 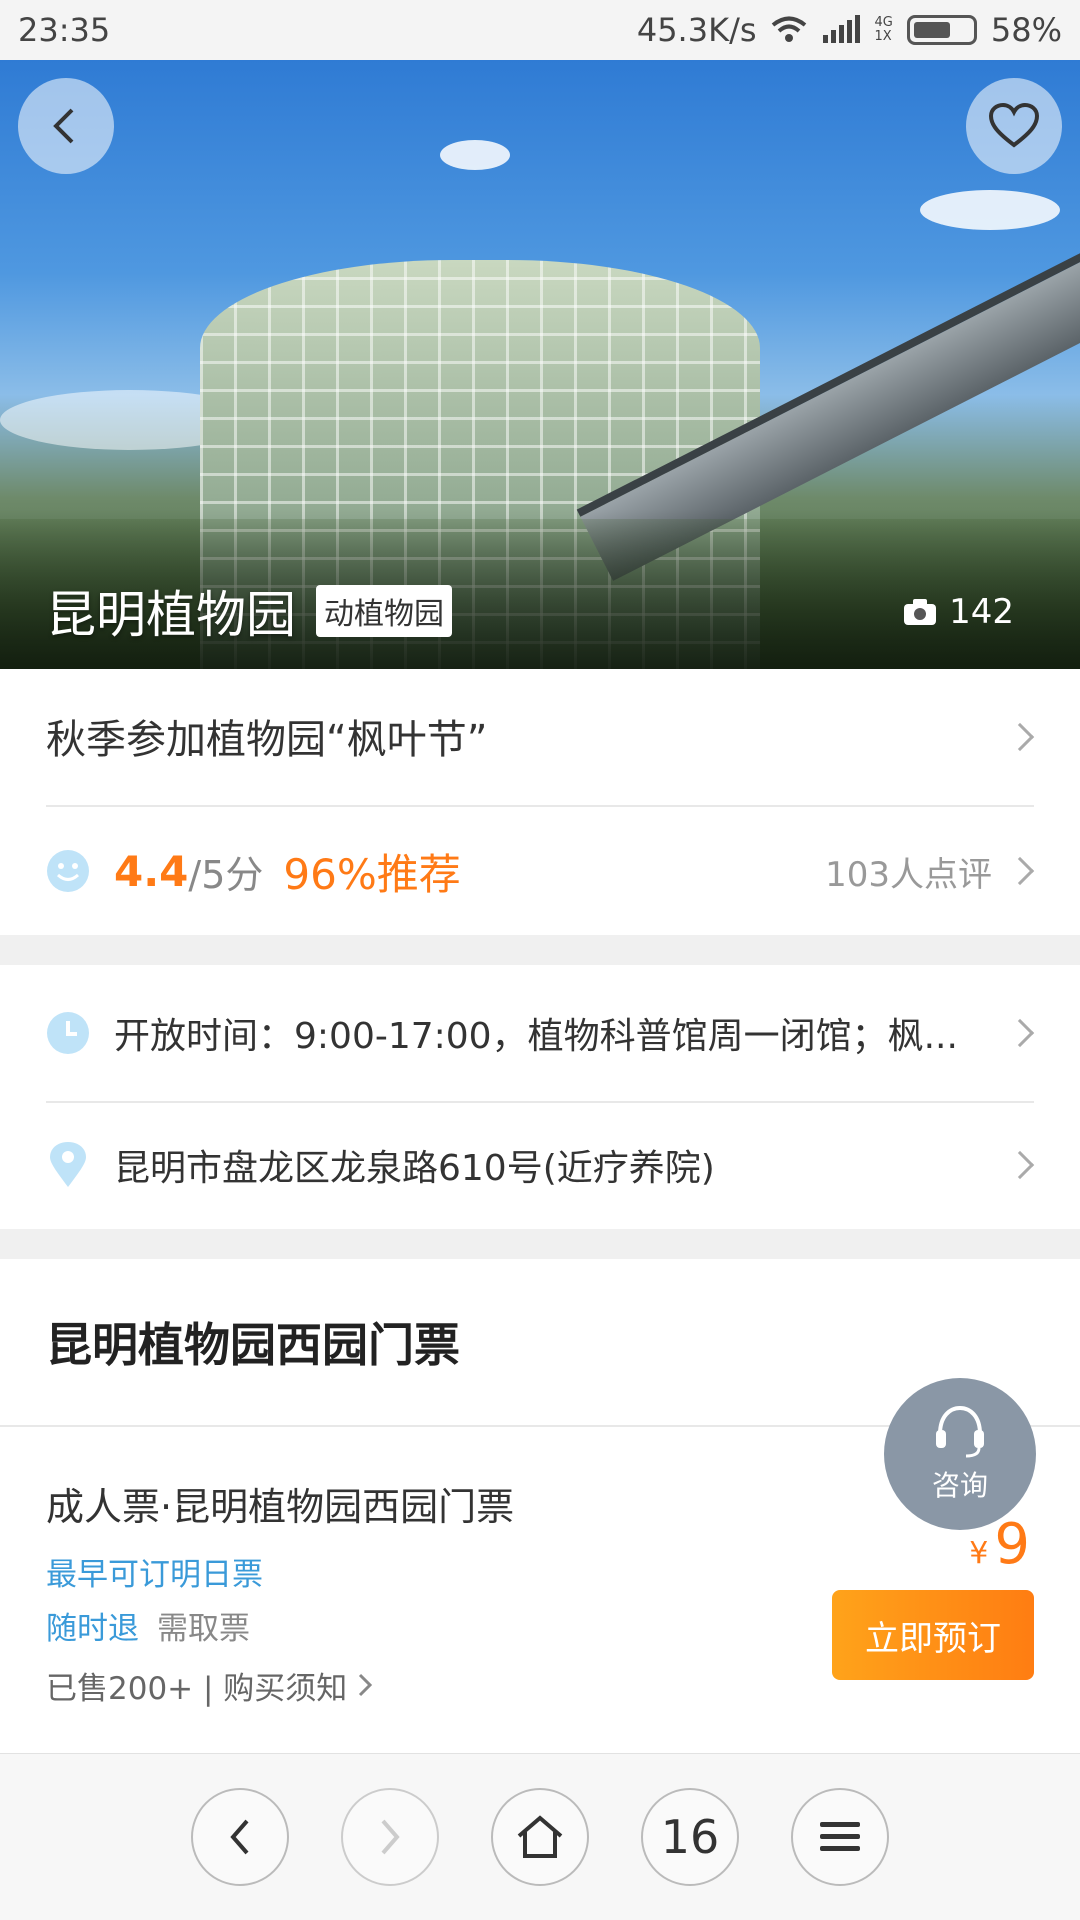 What do you see at coordinates (414, 1168) in the screenshot?
I see `address: 昆明市盘龙区龙泉路610号(近疗养院)` at bounding box center [414, 1168].